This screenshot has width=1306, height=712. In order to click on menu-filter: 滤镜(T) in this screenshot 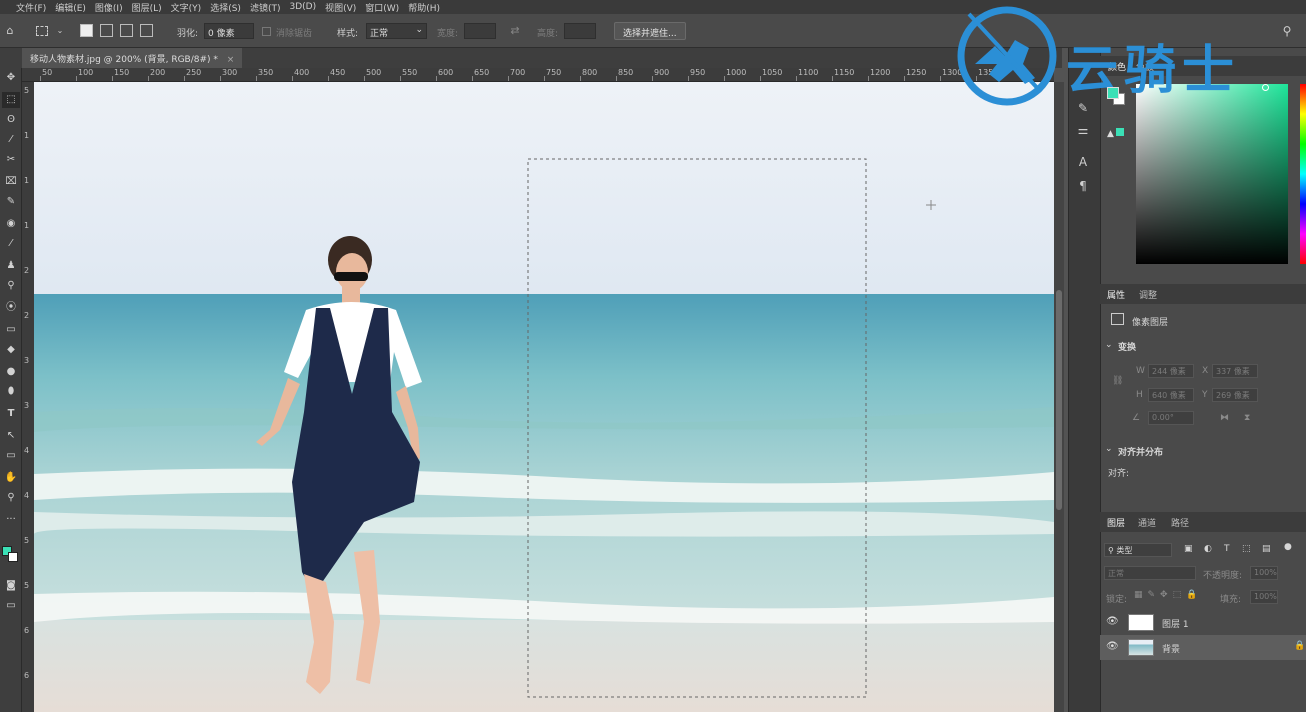, I will do `click(265, 7)`.